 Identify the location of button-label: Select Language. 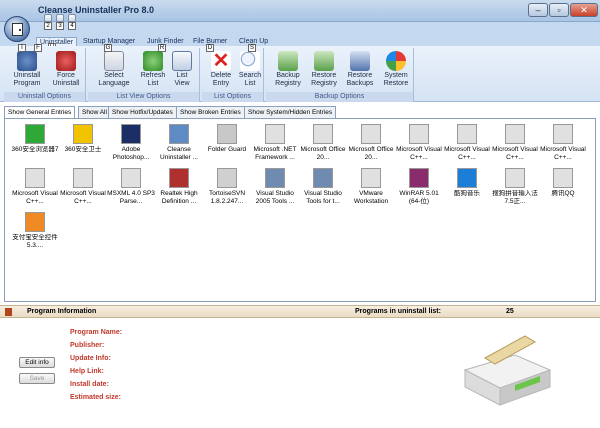
(114, 79).